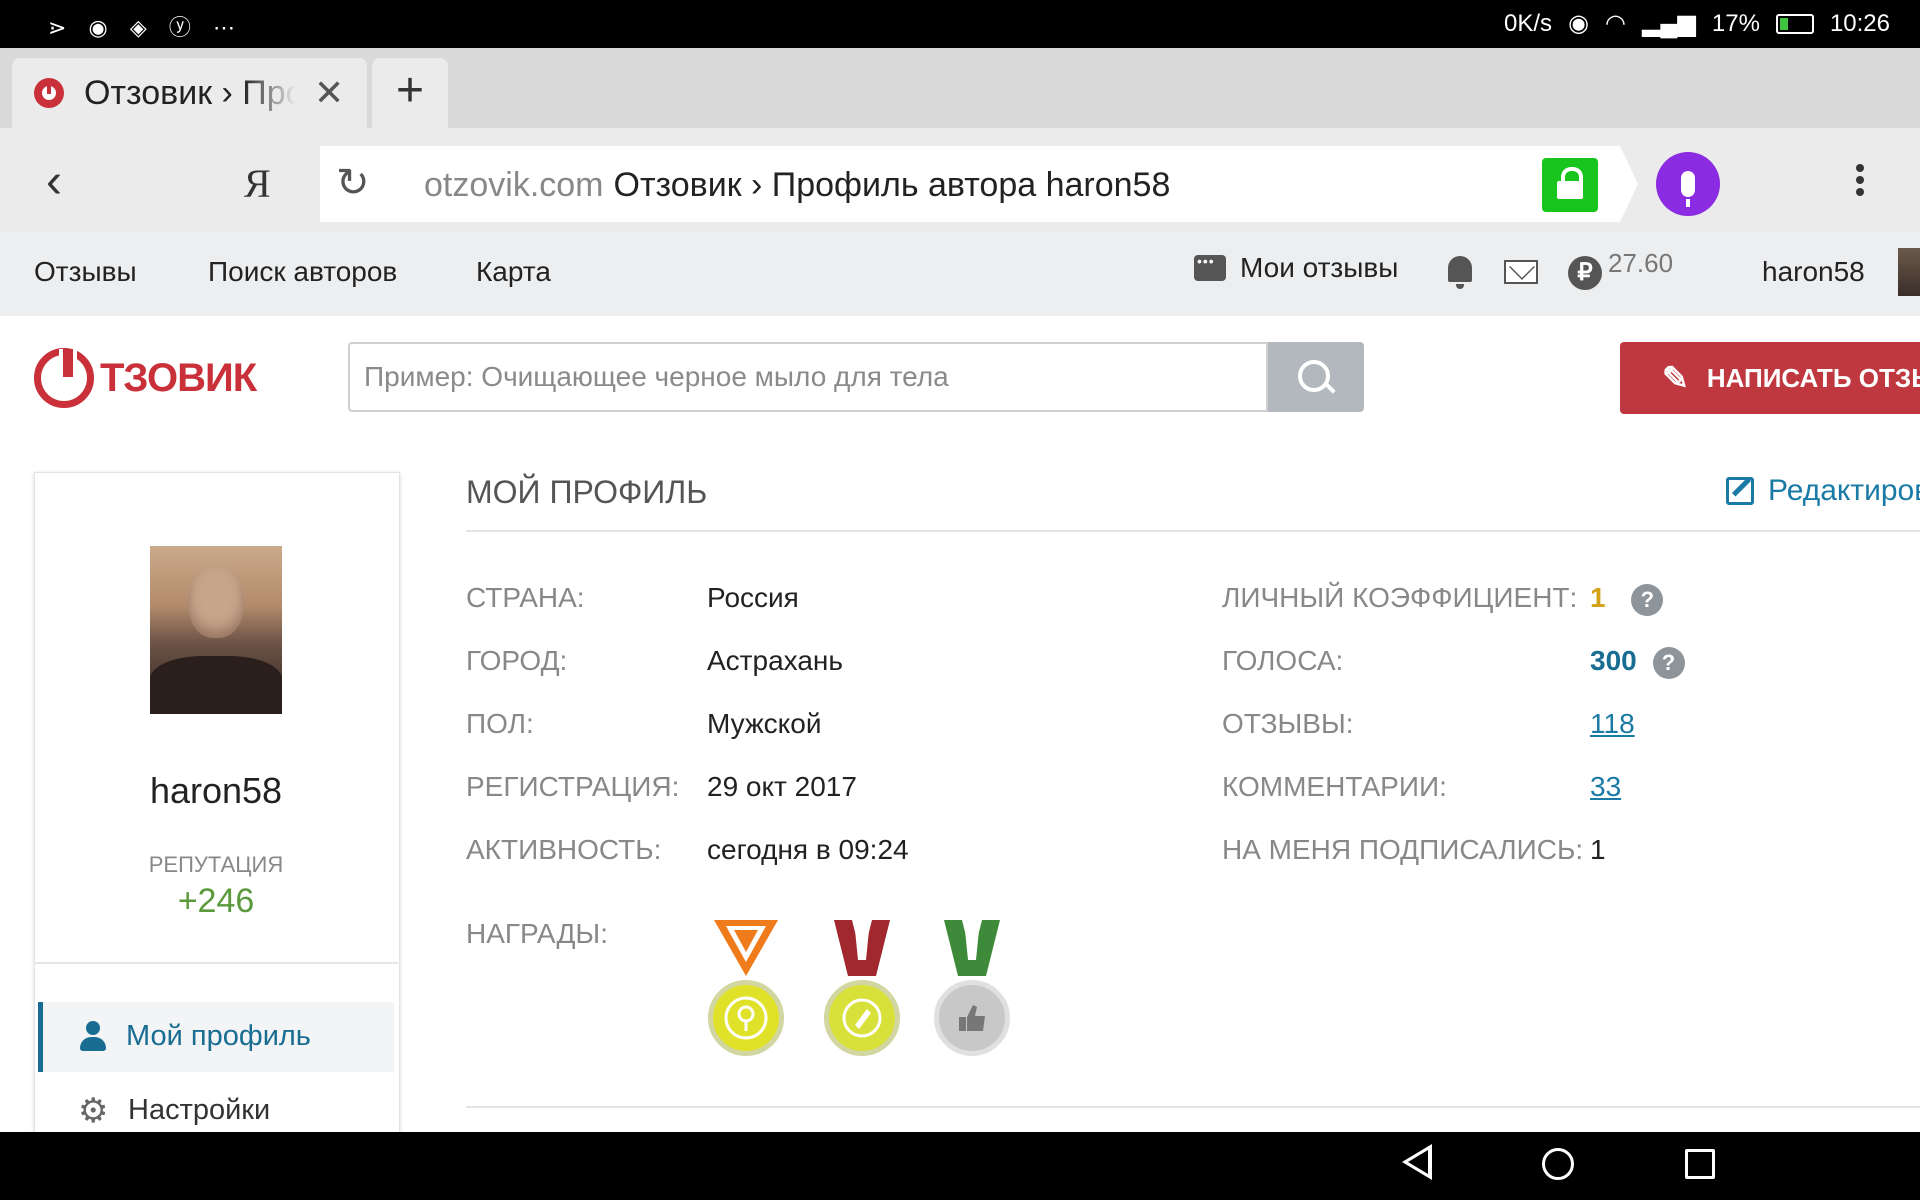 This screenshot has height=1200, width=1920. I want to click on yandex-icon: Я, so click(257, 183).